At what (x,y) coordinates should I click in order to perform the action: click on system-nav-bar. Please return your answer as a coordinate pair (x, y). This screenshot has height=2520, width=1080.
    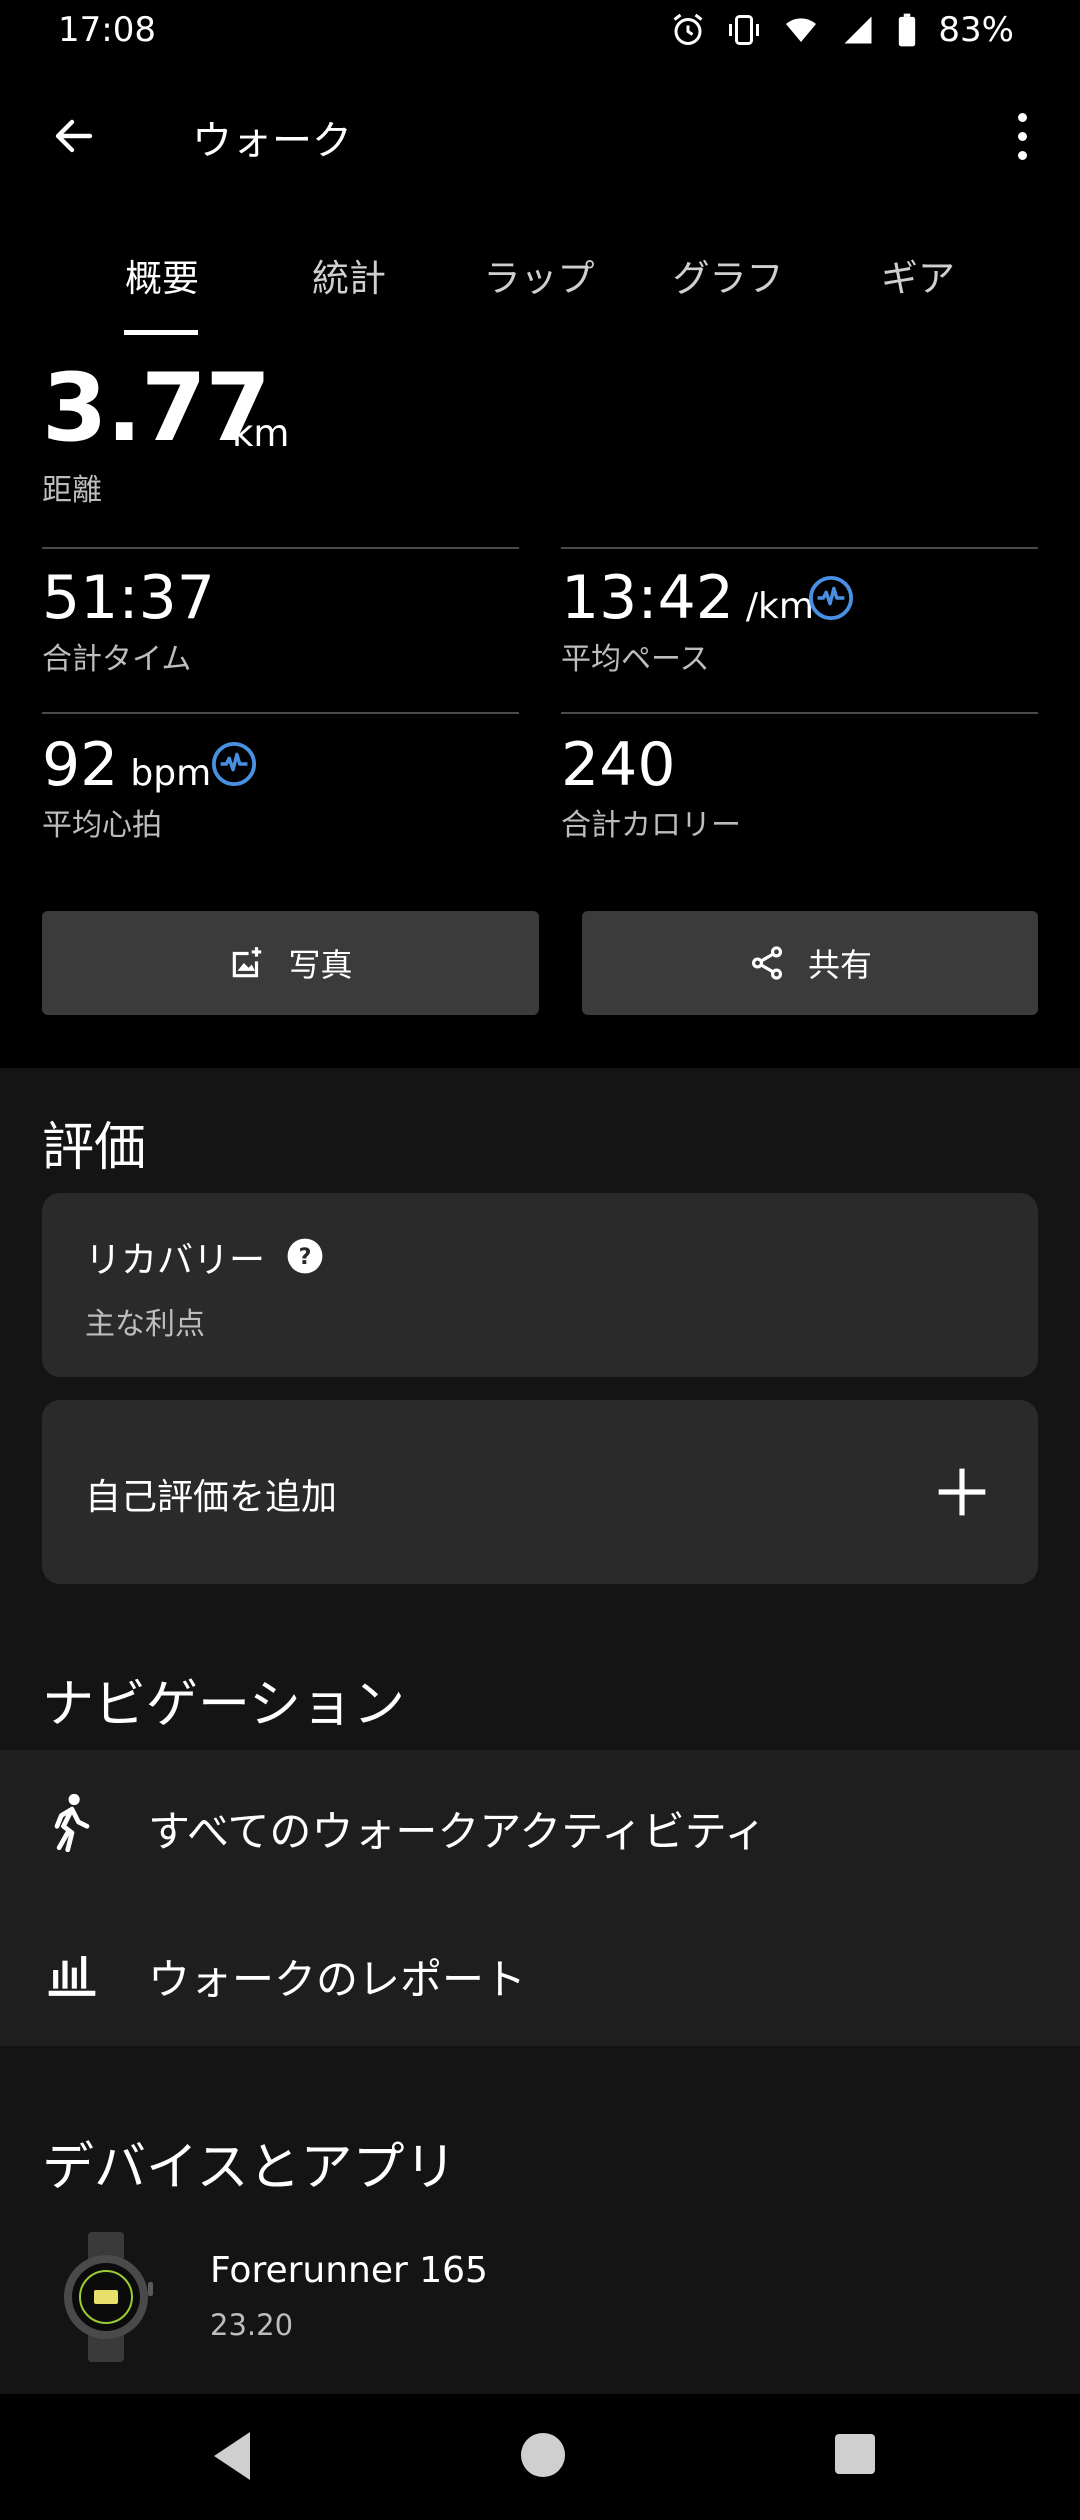
    Looking at the image, I should click on (540, 2457).